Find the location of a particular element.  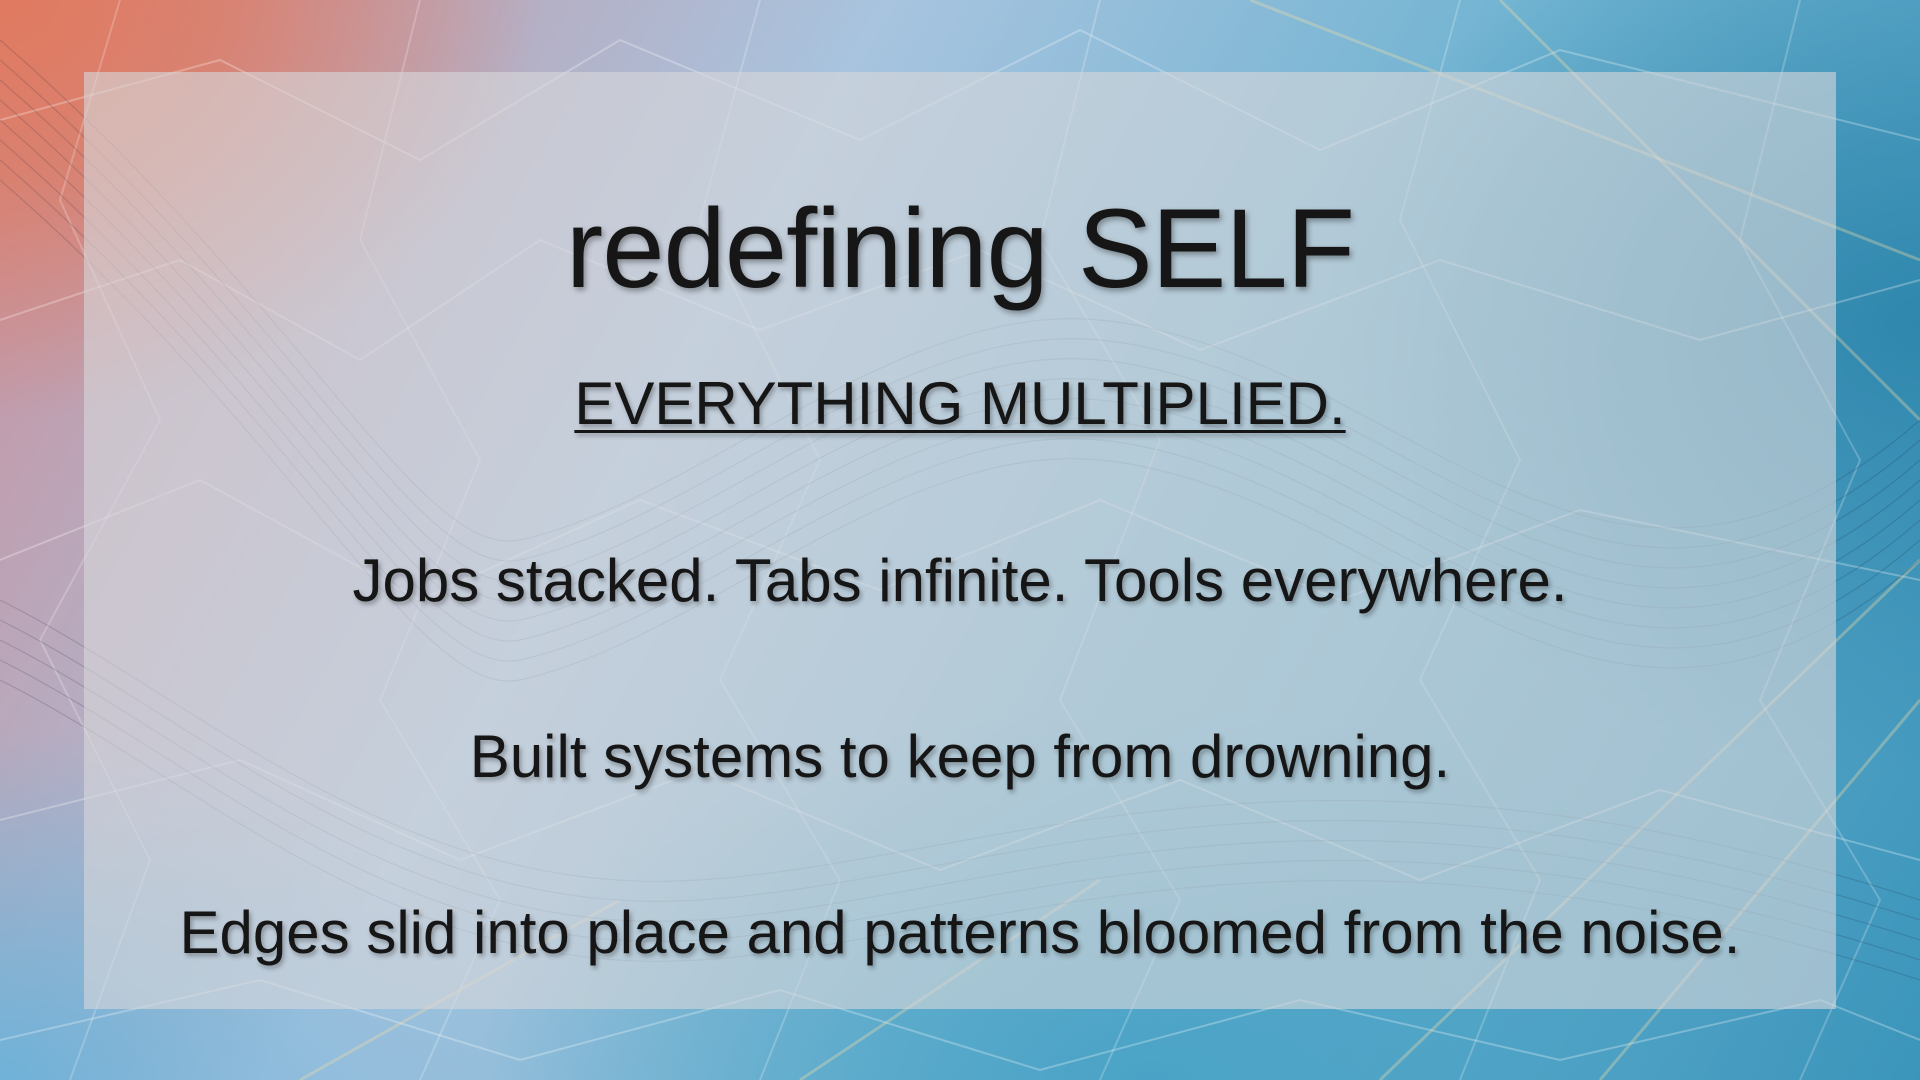

slide-title: redefining SELF is located at coordinates (960, 248).